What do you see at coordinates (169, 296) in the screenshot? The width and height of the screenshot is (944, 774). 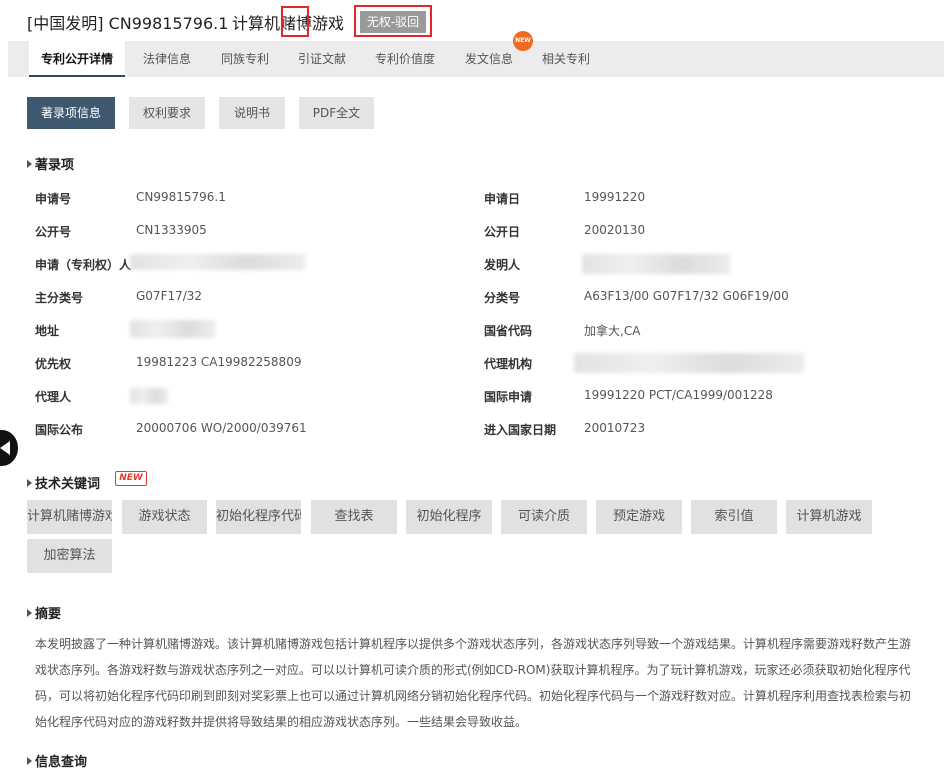 I see `main-class-value: G07F17/32` at bounding box center [169, 296].